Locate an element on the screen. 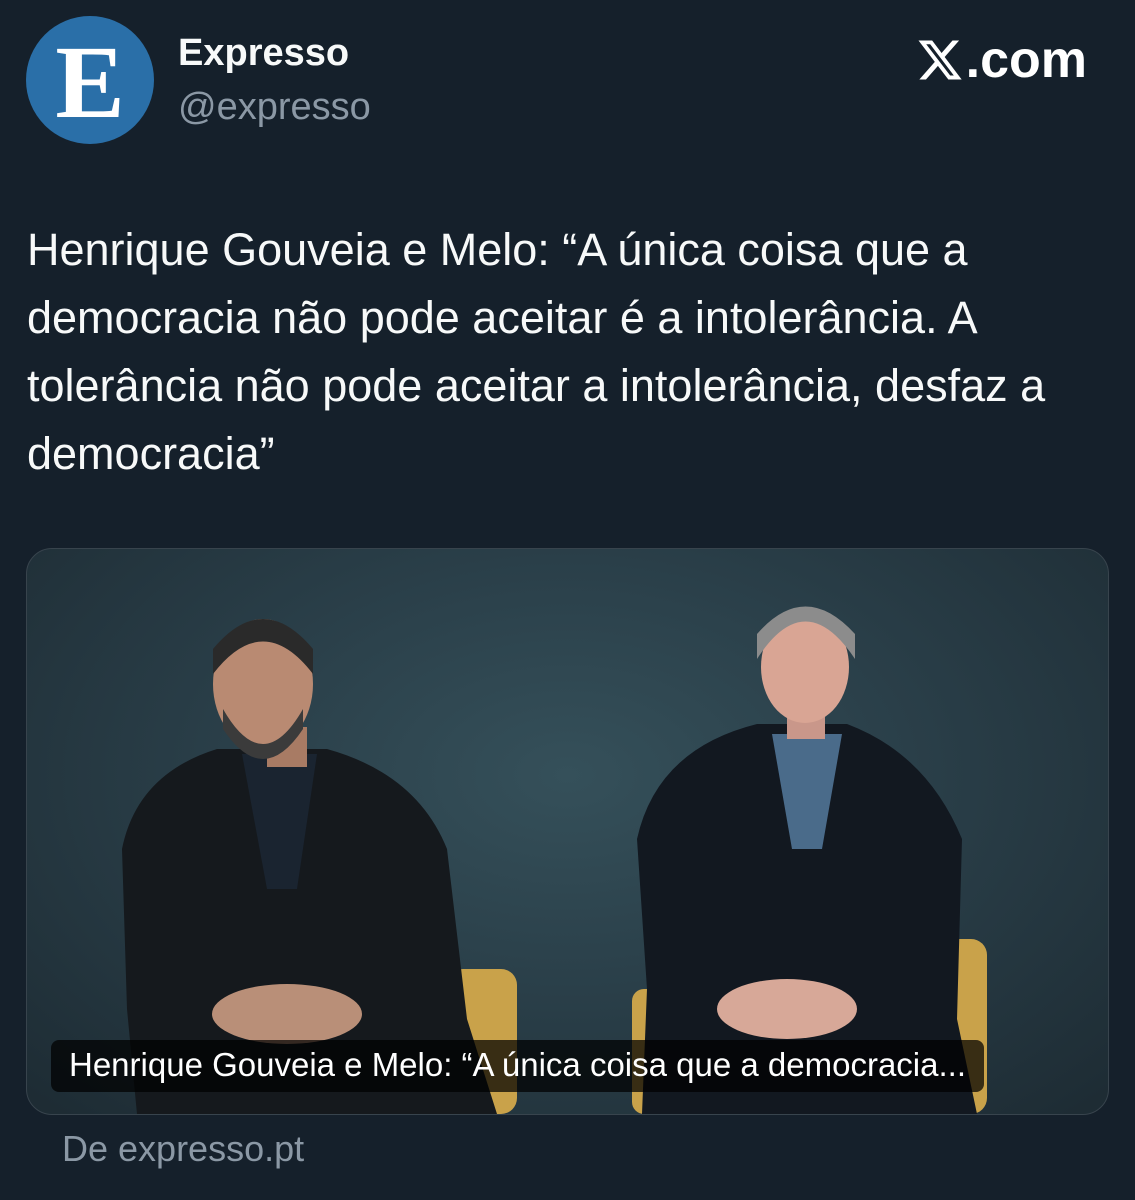  account-avatar: E is located at coordinates (90, 80).